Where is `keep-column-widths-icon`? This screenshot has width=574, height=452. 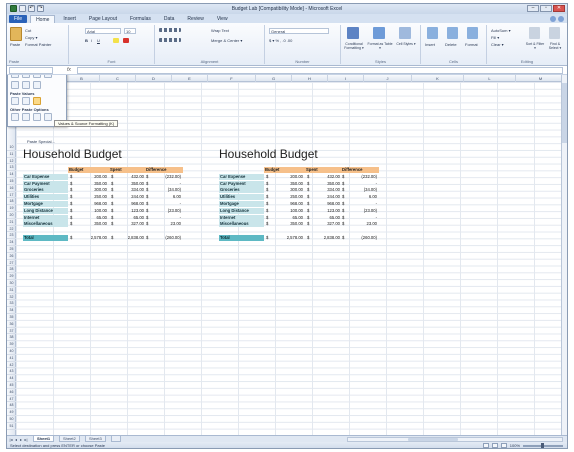
keep-column-widths-icon is located at coordinates (26, 85).